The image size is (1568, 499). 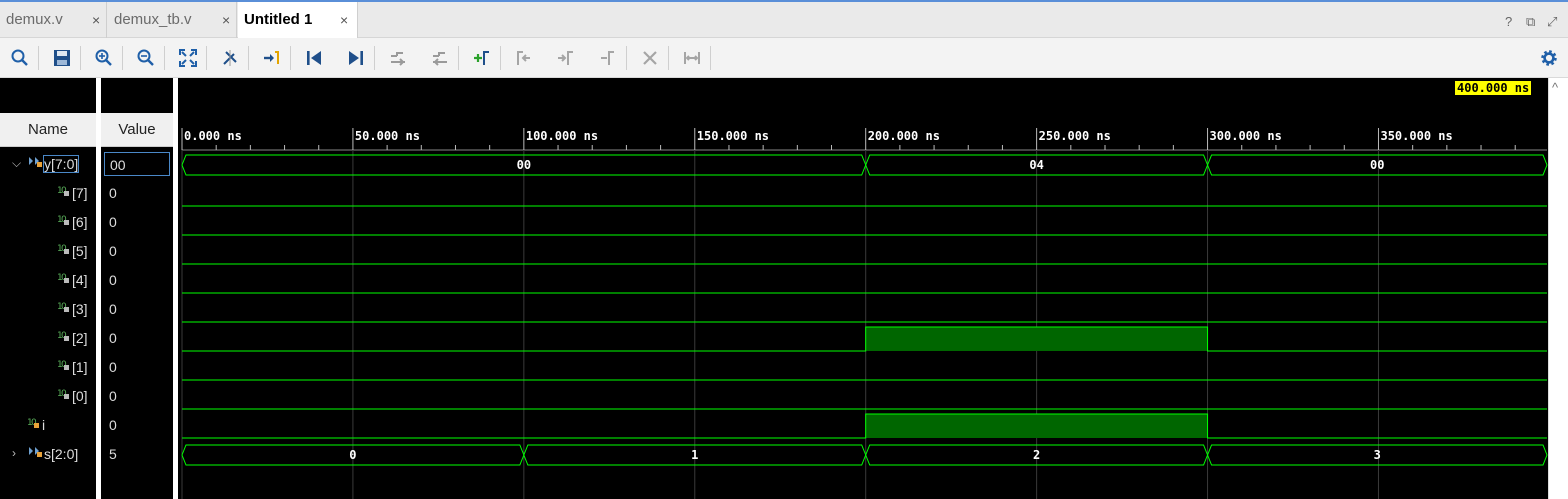 I want to click on chevron-down-icon: ⌵, so click(x=16, y=163).